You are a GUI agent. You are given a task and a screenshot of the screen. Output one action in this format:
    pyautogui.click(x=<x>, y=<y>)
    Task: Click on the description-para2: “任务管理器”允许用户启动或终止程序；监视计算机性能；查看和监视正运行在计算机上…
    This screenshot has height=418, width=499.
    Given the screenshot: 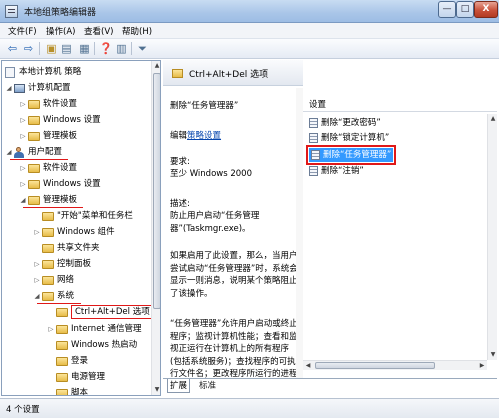 What is the action you would take?
    pyautogui.click(x=234, y=348)
    